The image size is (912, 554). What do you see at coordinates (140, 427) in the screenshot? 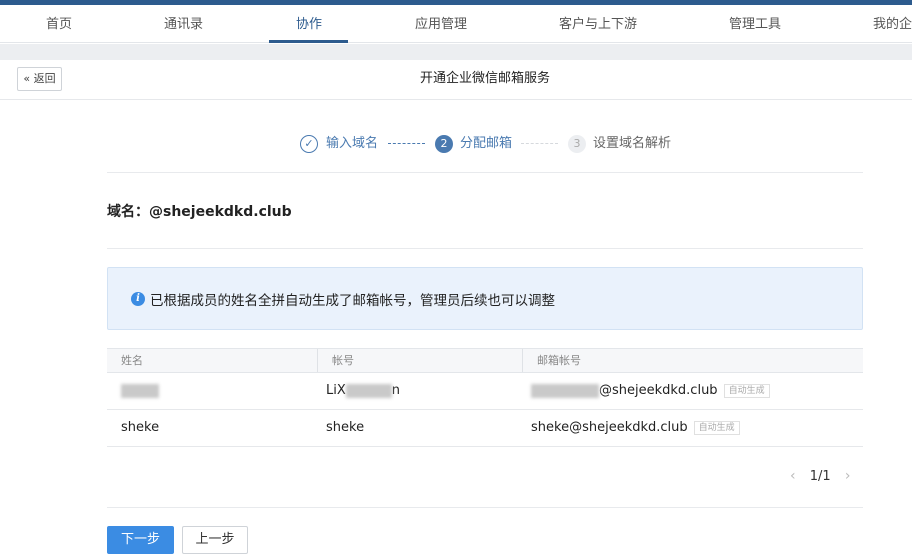
I see `cell-name: sheke` at bounding box center [140, 427].